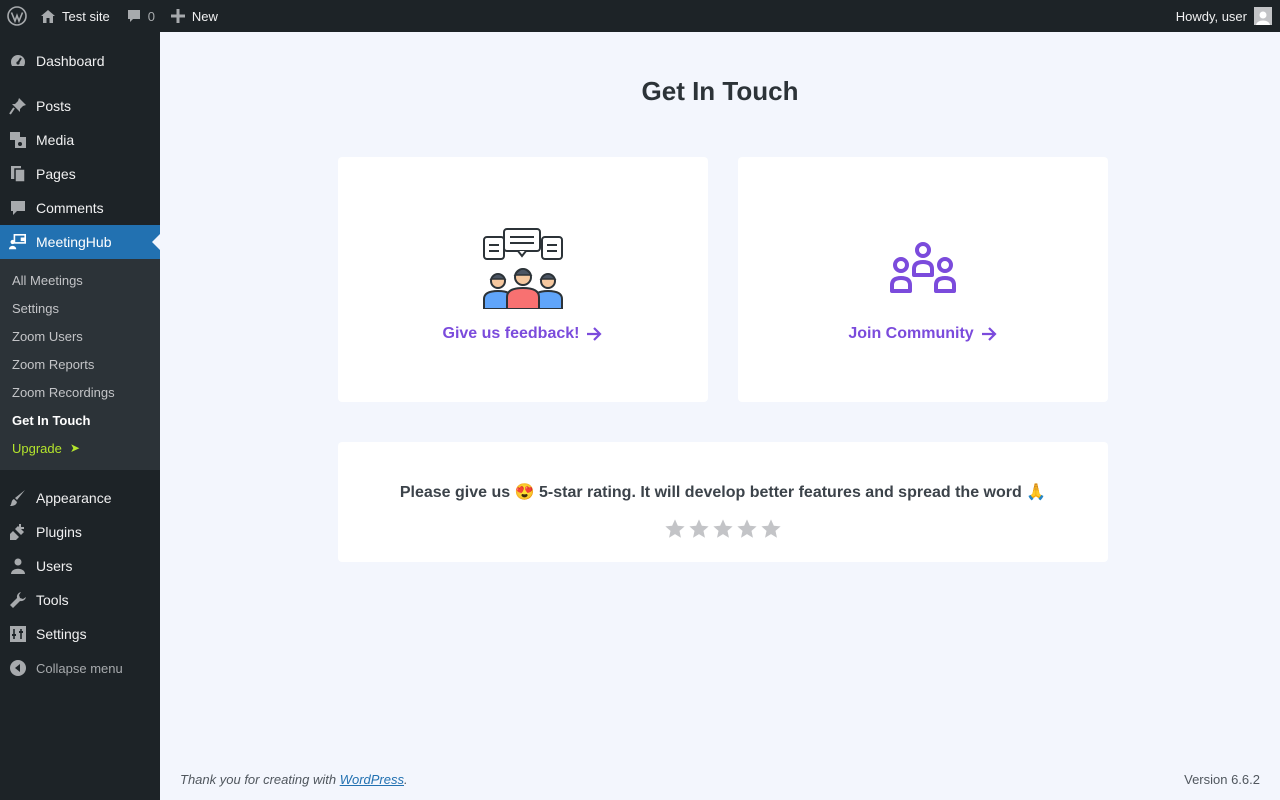 The height and width of the screenshot is (800, 1280). I want to click on wordpress-icon, so click(17, 16).